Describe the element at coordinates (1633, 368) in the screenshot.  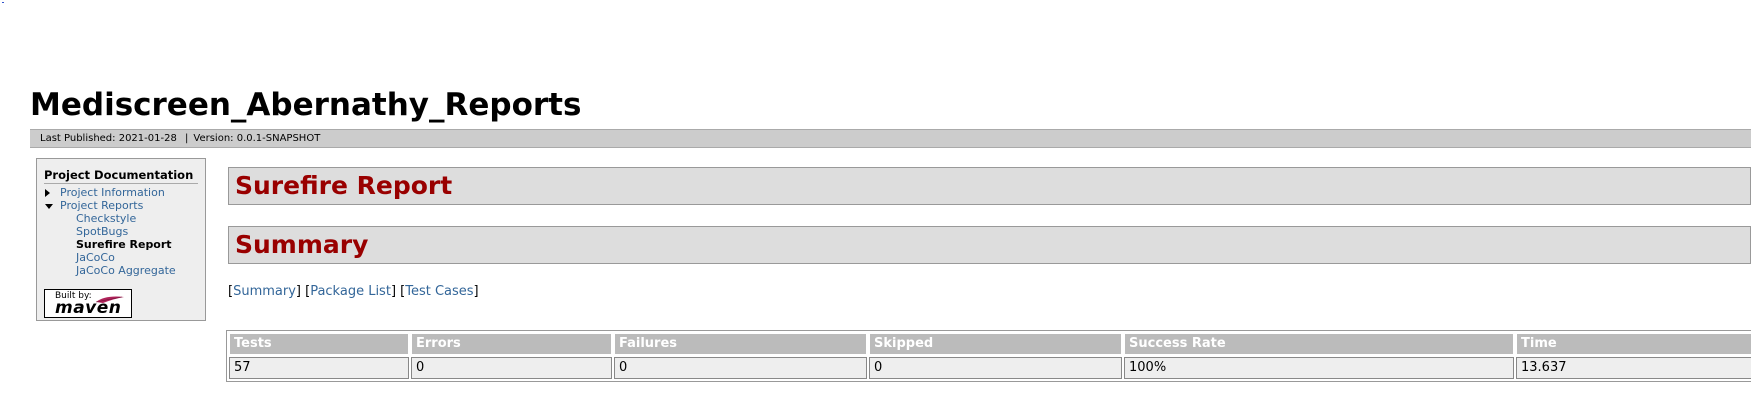
I see `cell-time: 13.637` at that location.